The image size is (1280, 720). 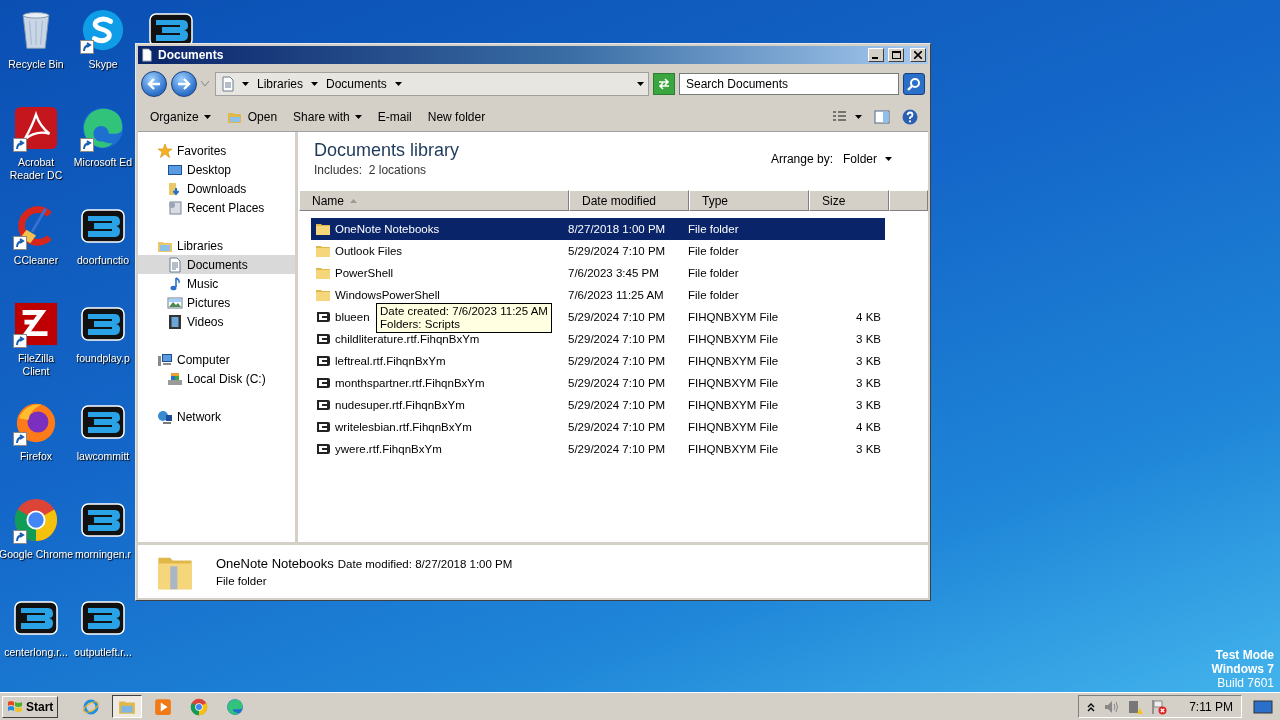 What do you see at coordinates (789, 83) in the screenshot?
I see `search-field: Search Documents` at bounding box center [789, 83].